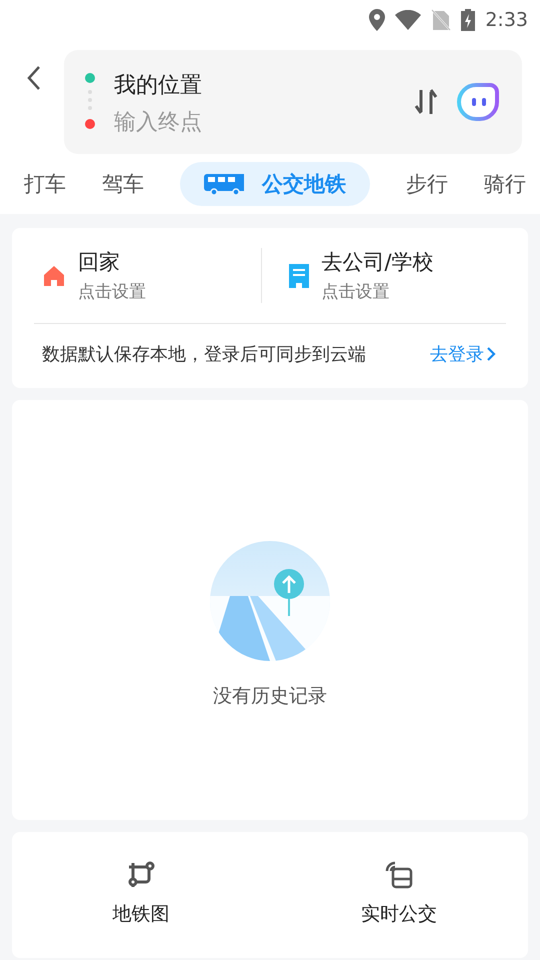 The image size is (540, 960). I want to click on status-time: 2:33, so click(506, 20).